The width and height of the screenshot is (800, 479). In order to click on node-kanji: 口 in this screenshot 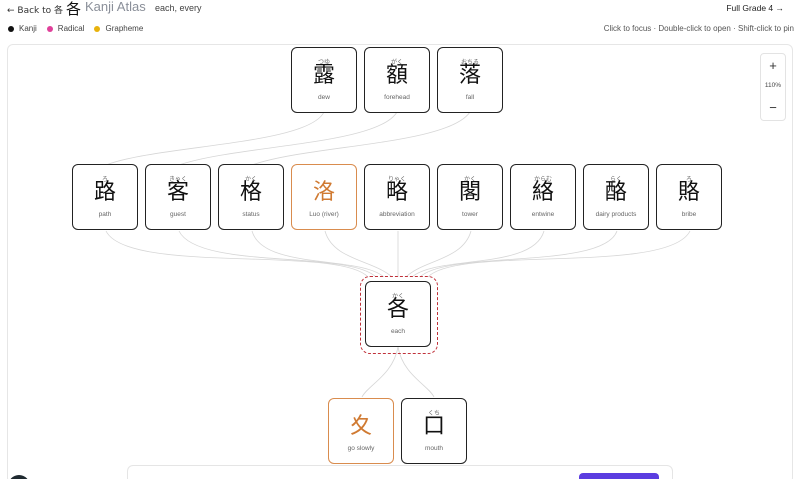, I will do `click(433, 426)`.